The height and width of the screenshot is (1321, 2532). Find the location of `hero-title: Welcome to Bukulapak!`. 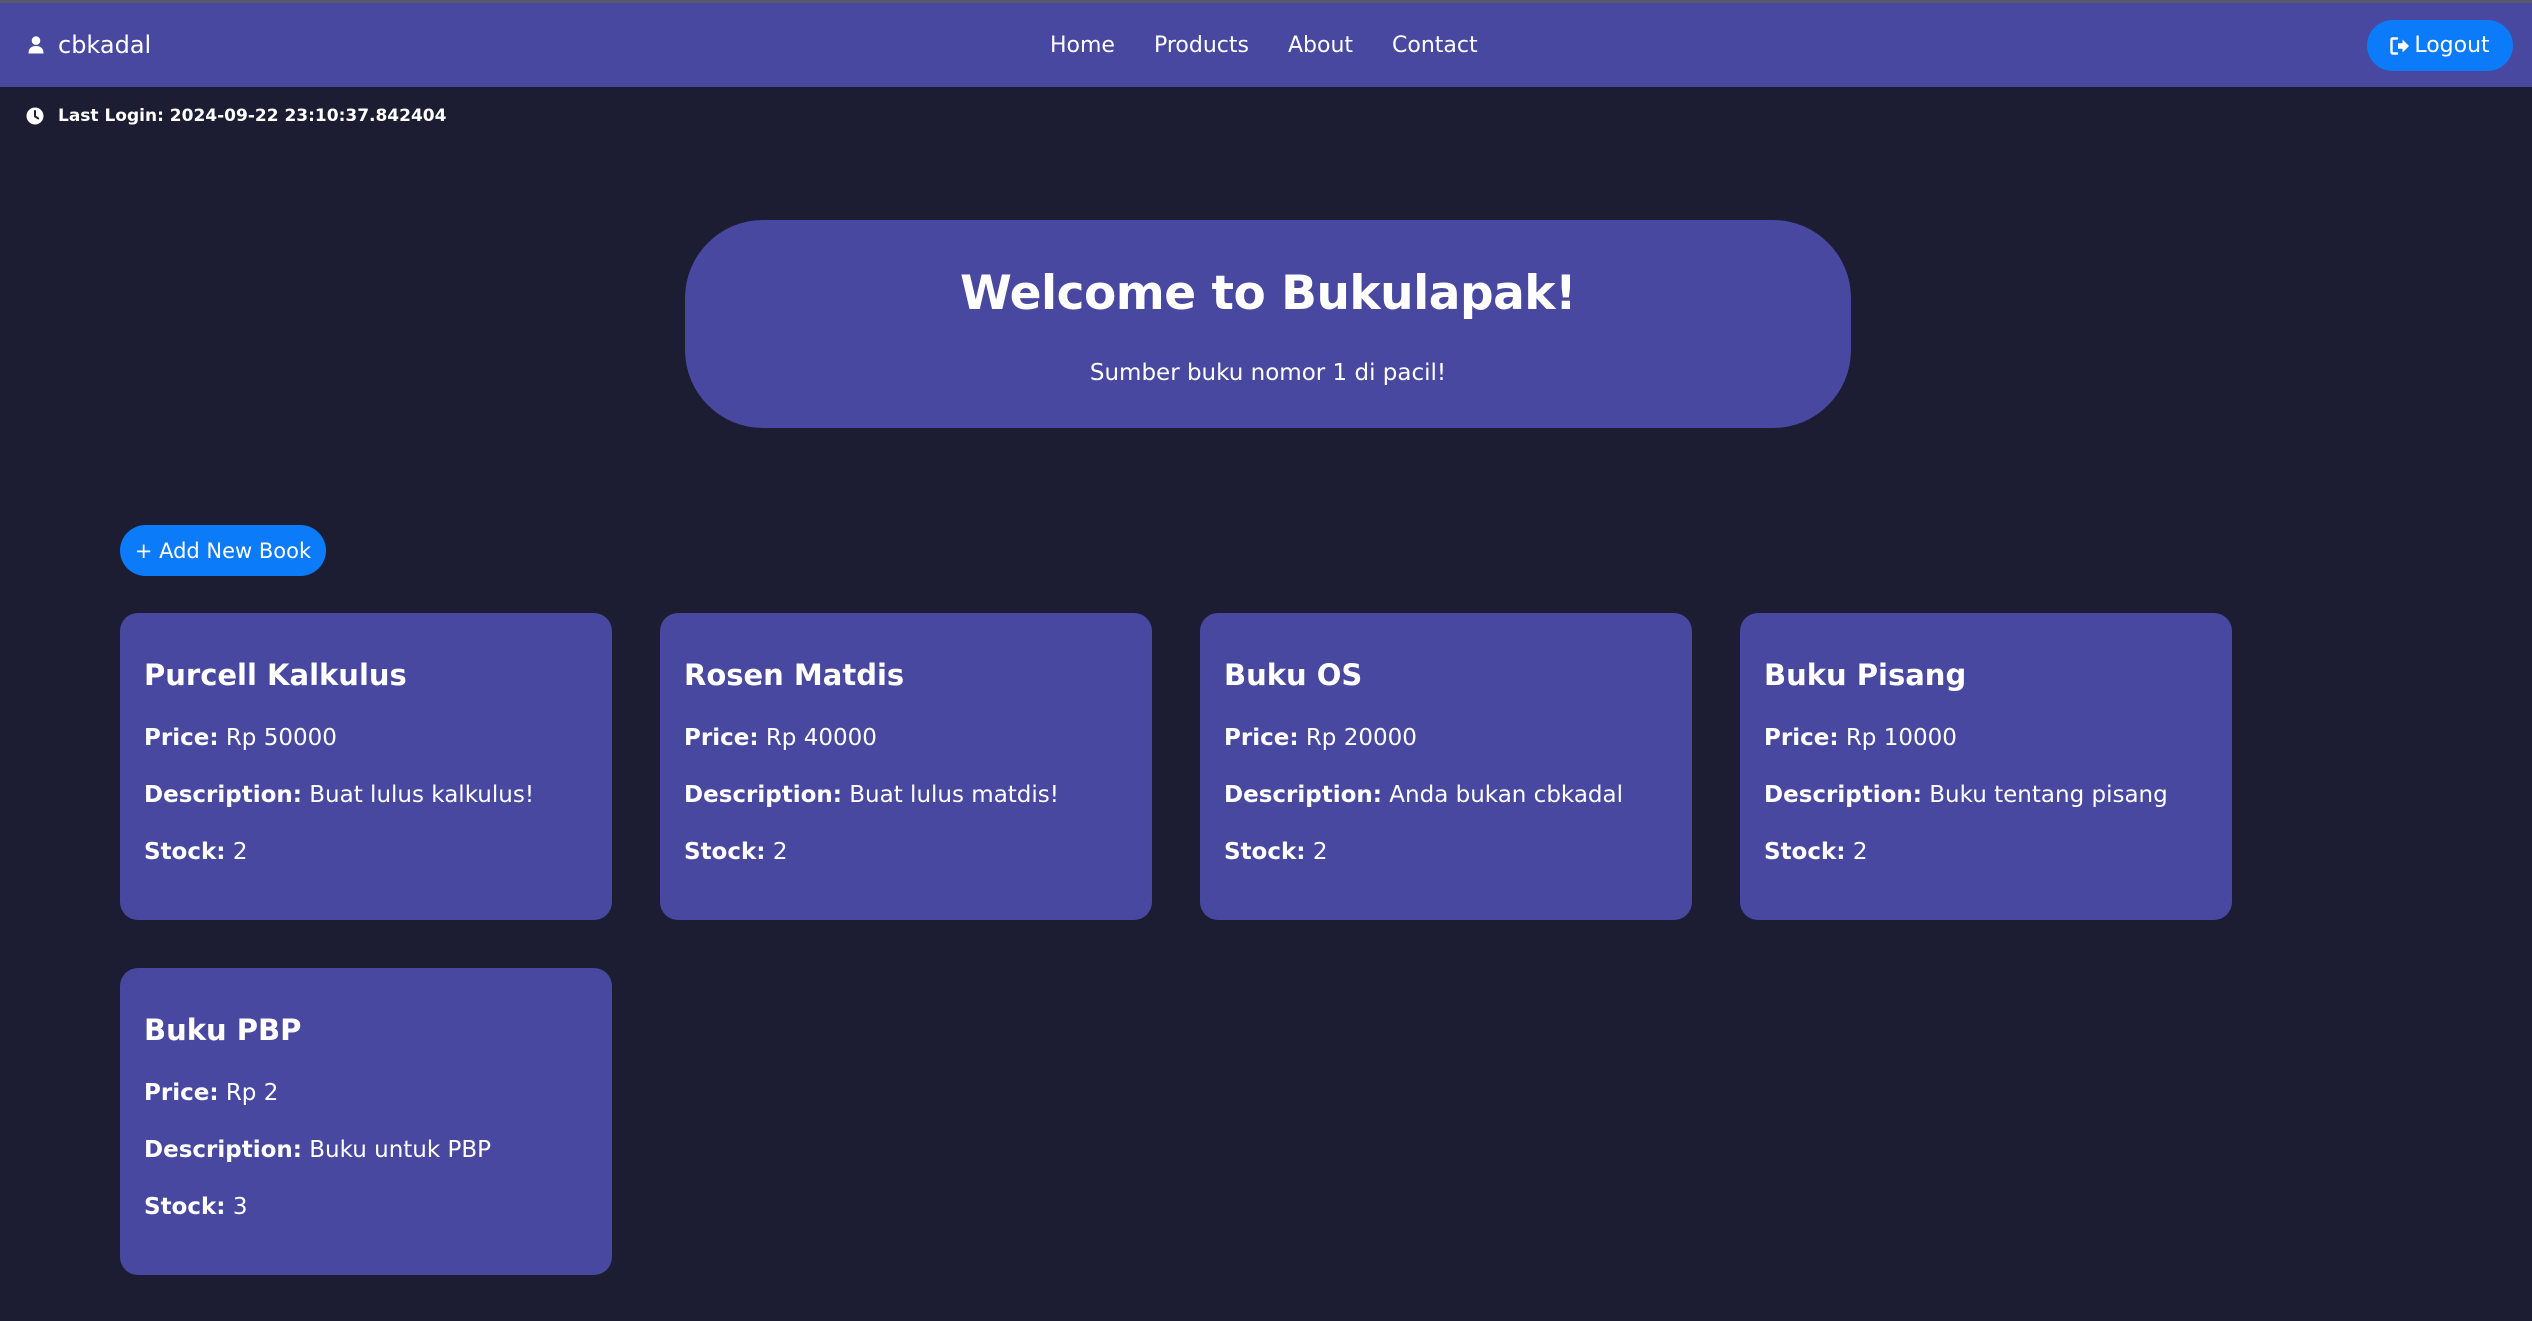

hero-title: Welcome to Bukulapak! is located at coordinates (1268, 293).